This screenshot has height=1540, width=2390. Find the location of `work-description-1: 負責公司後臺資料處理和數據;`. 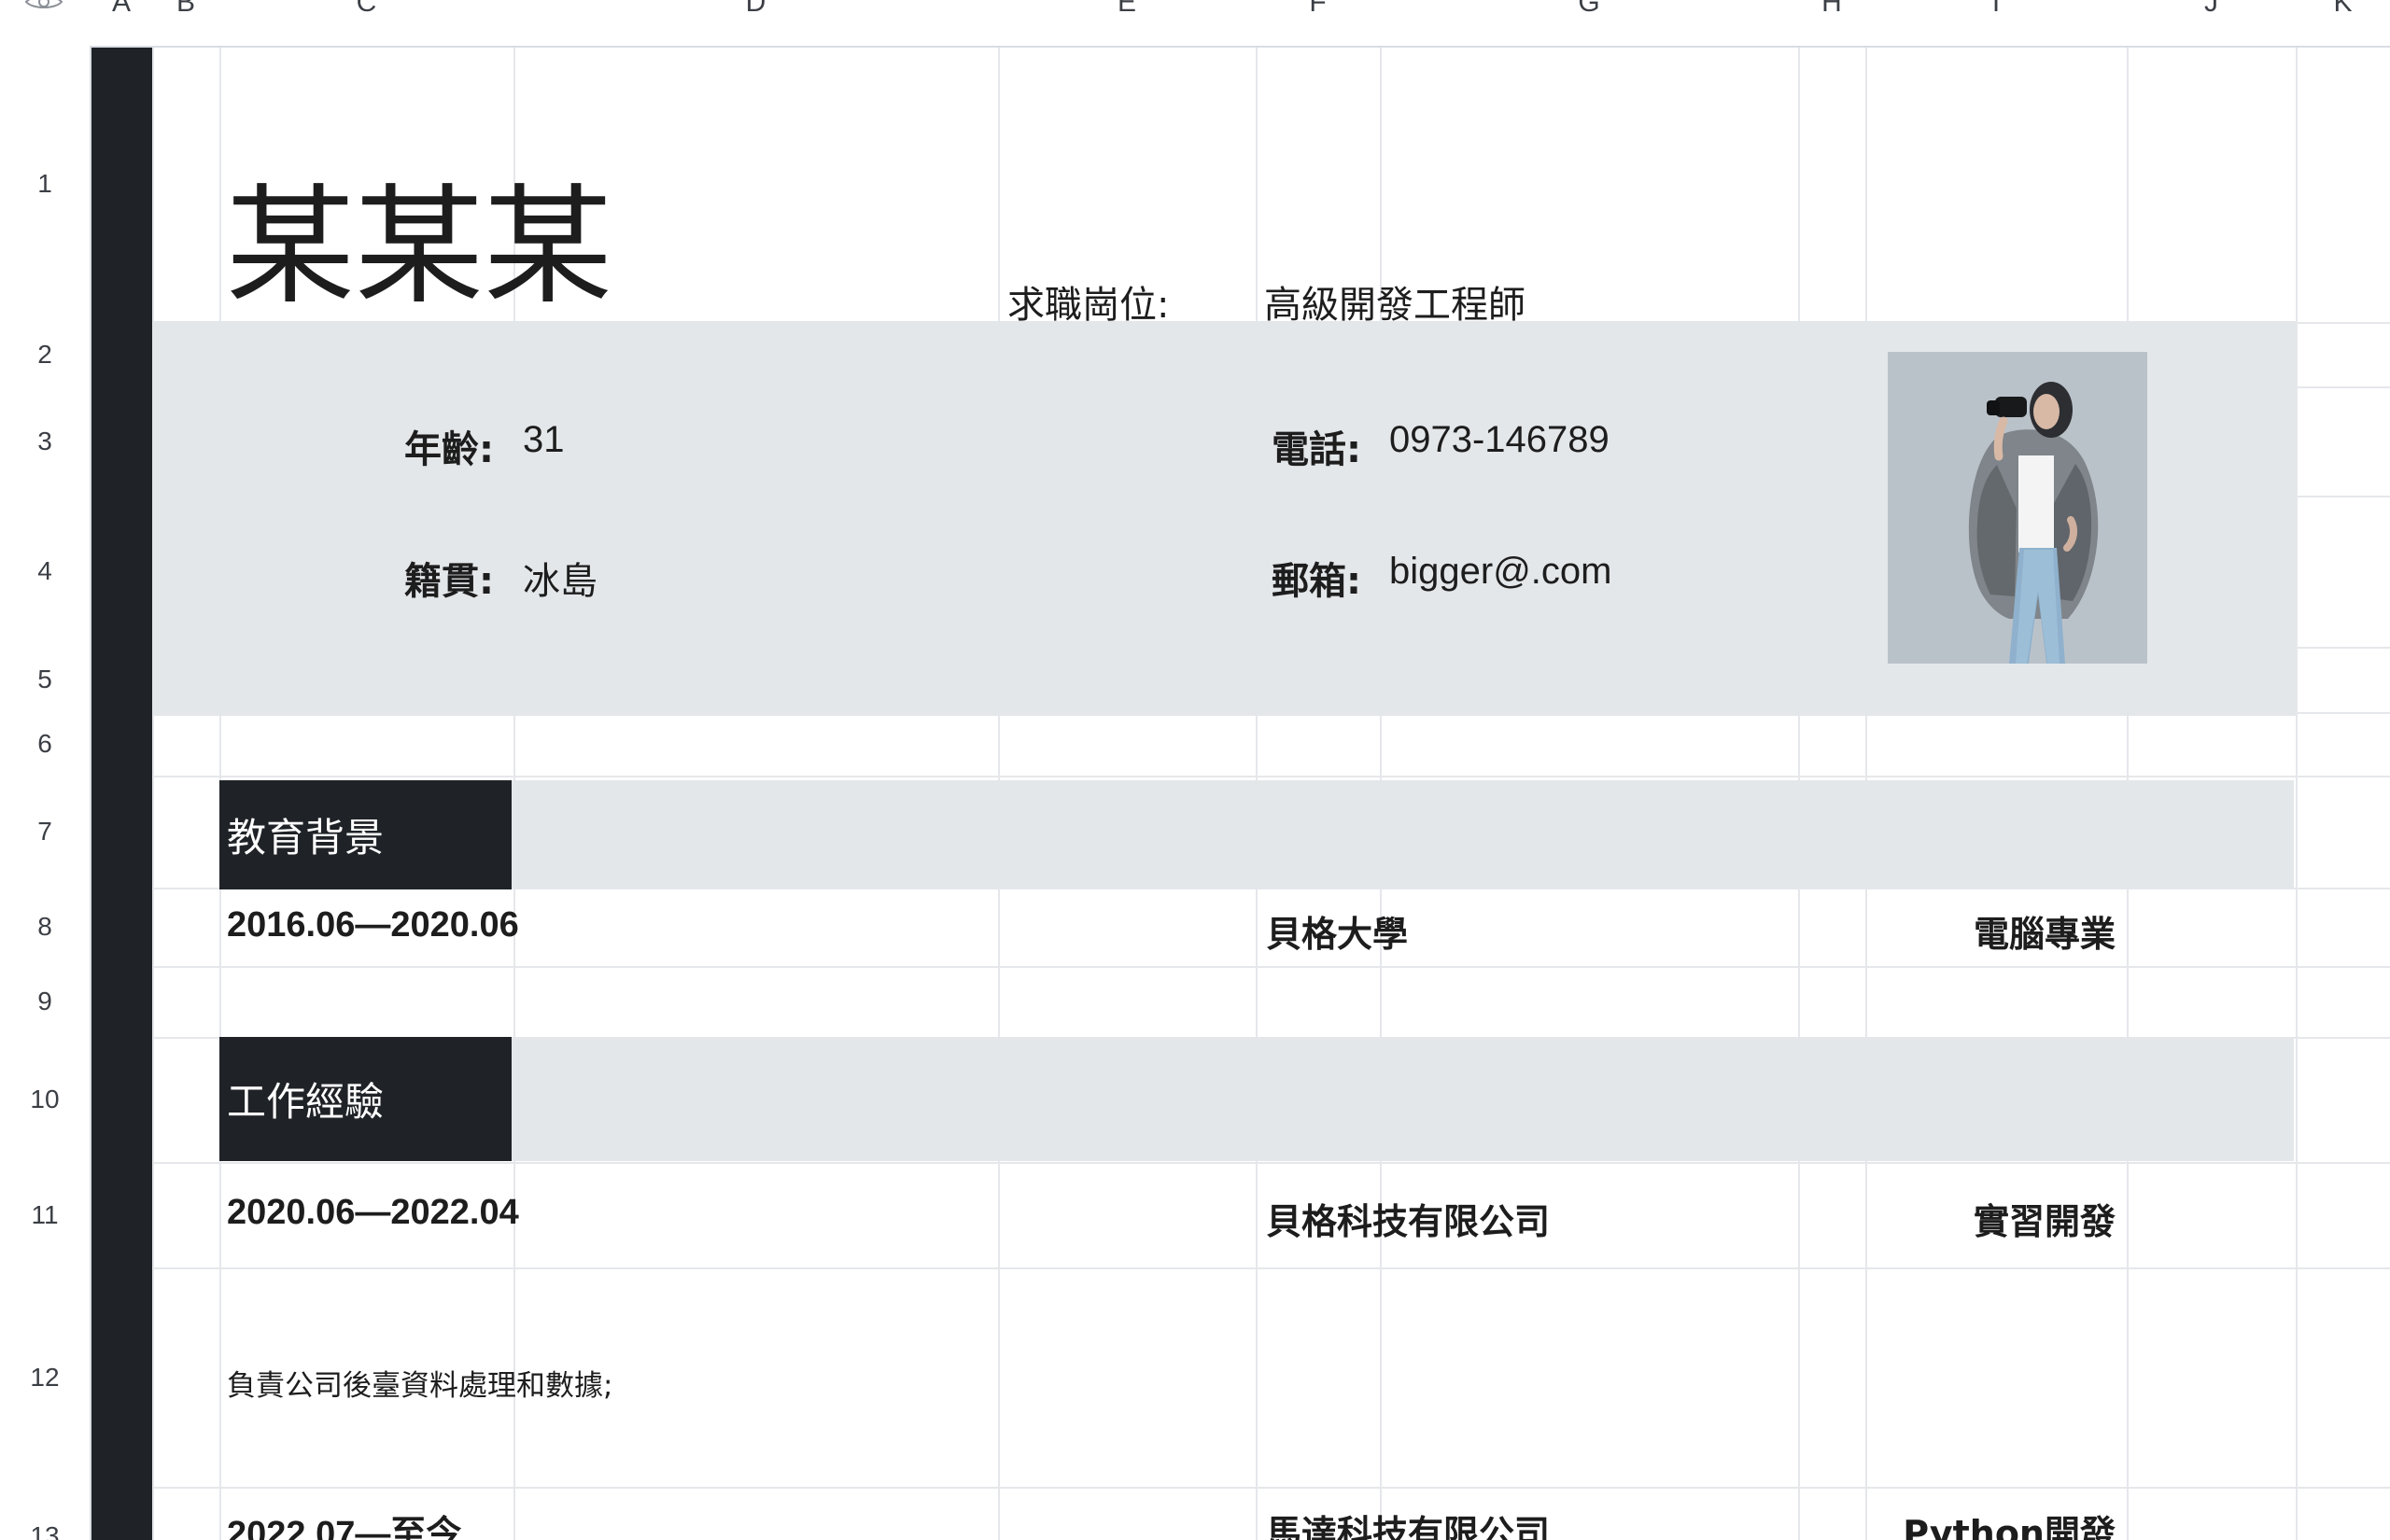

work-description-1: 負責公司後臺資料處理和數據; is located at coordinates (419, 1383).